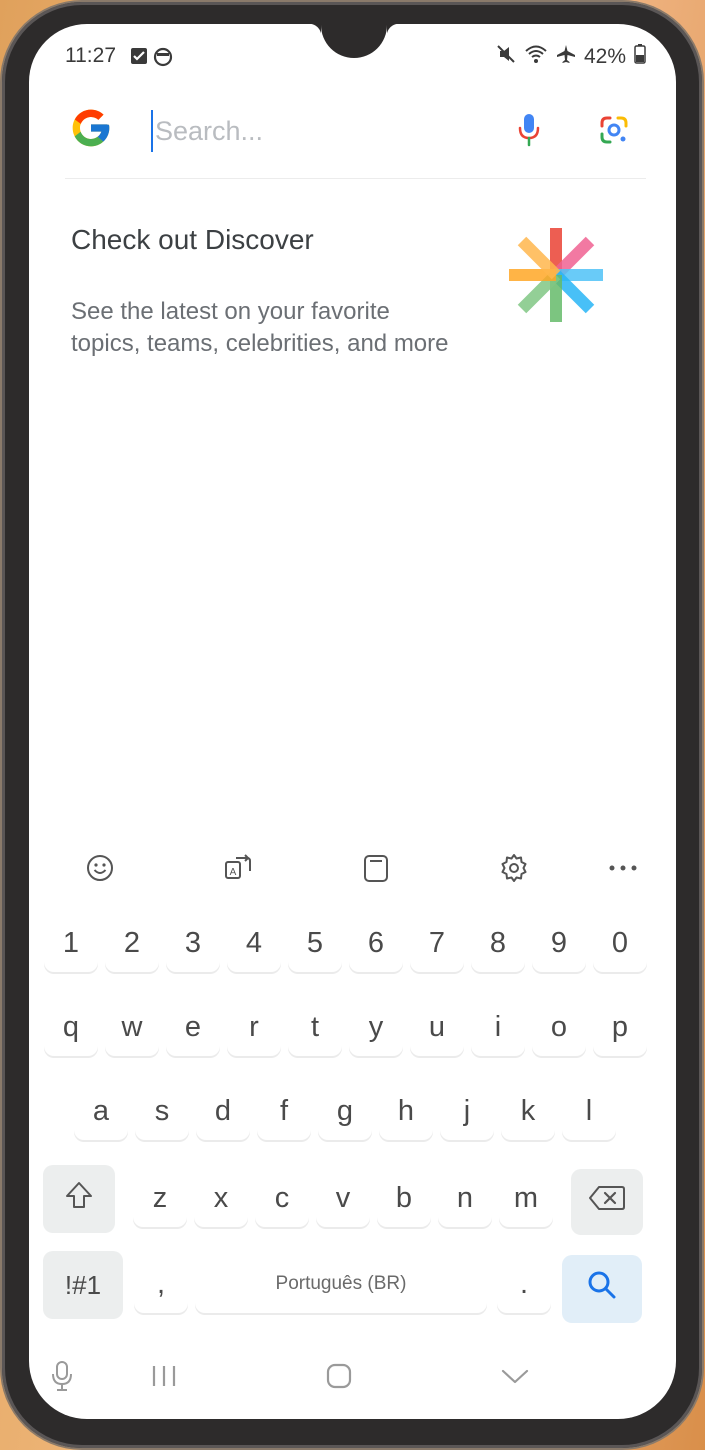  Describe the element at coordinates (524, 1284) in the screenshot. I see `period-key: .` at that location.